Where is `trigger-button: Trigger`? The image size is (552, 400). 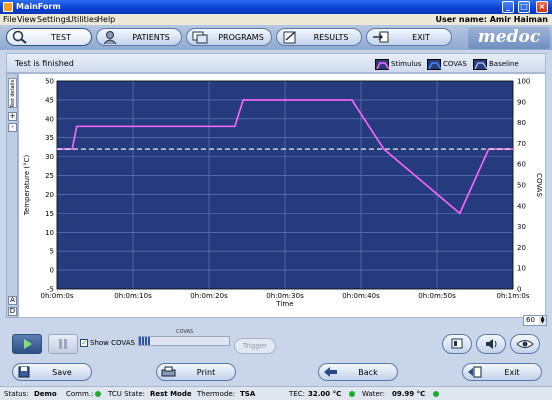
trigger-button: Trigger is located at coordinates (255, 346).